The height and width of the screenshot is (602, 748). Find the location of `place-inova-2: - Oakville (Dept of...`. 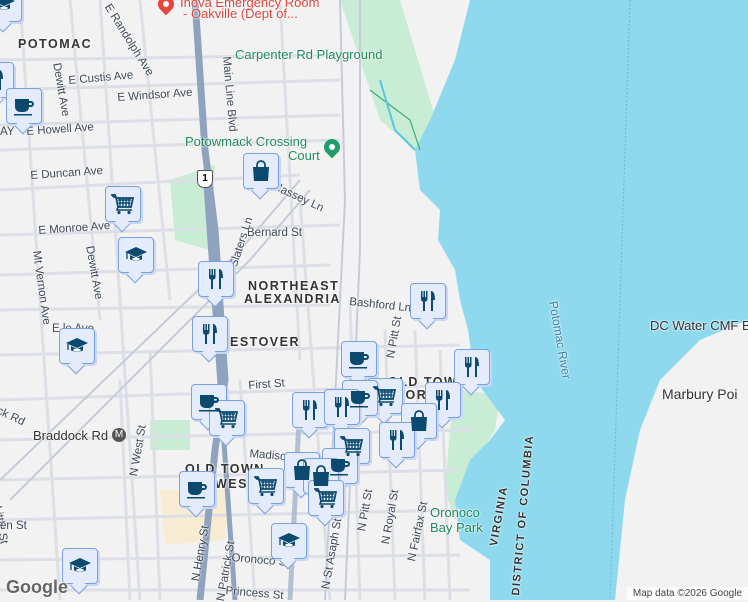

place-inova-2: - Oakville (Dept of... is located at coordinates (240, 13).